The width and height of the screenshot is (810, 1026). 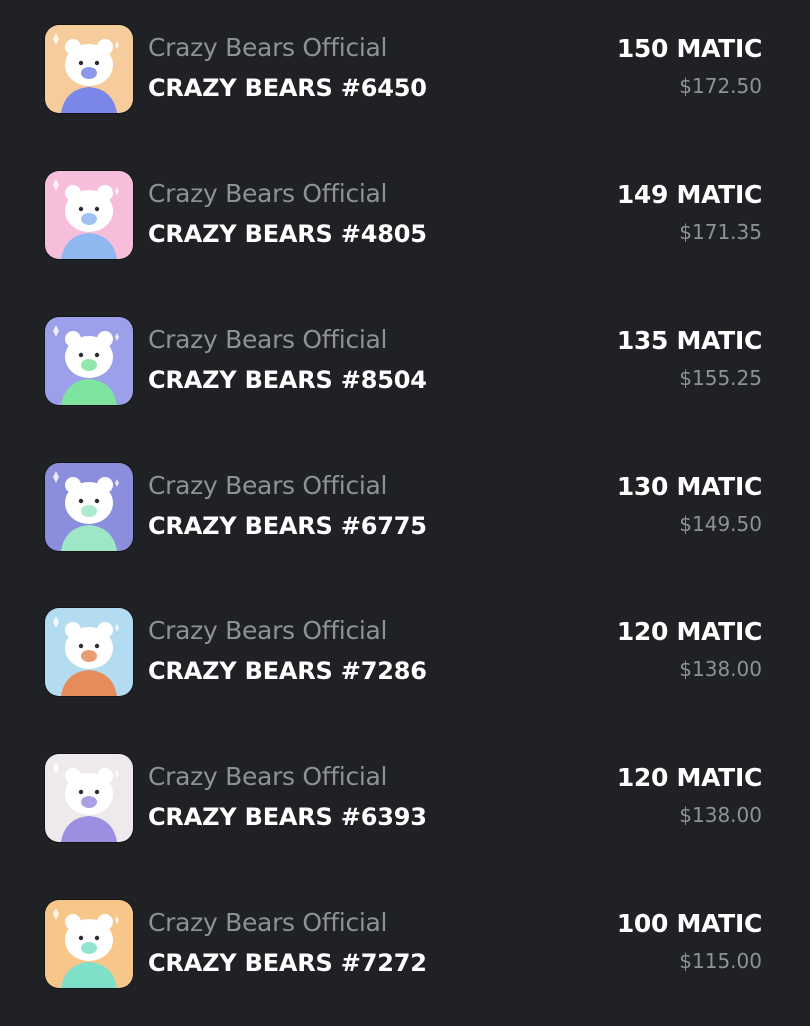 What do you see at coordinates (720, 961) in the screenshot?
I see `price-usd: $115.00` at bounding box center [720, 961].